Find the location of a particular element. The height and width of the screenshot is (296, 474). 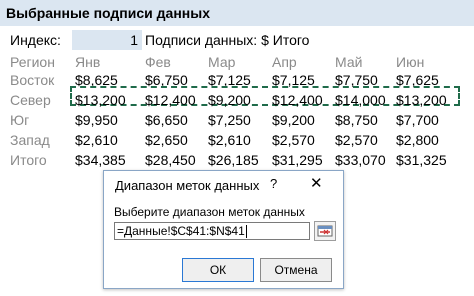

table-cell: $2,800 is located at coordinates (417, 140).